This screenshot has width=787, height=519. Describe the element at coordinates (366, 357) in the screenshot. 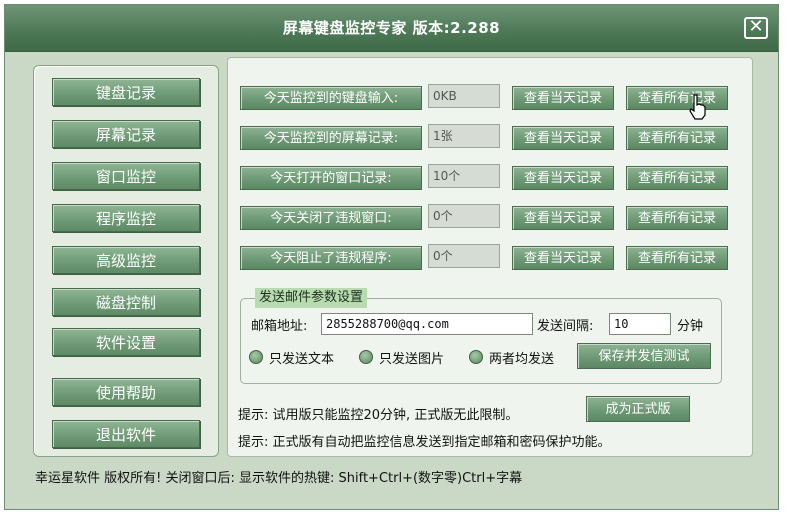

I see `image-only-radio` at that location.